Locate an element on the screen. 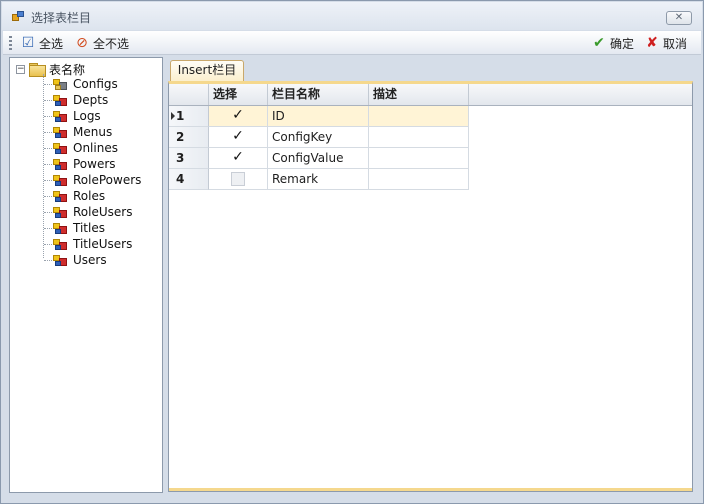  tab-insert-columns: Insert栏目 is located at coordinates (207, 71).